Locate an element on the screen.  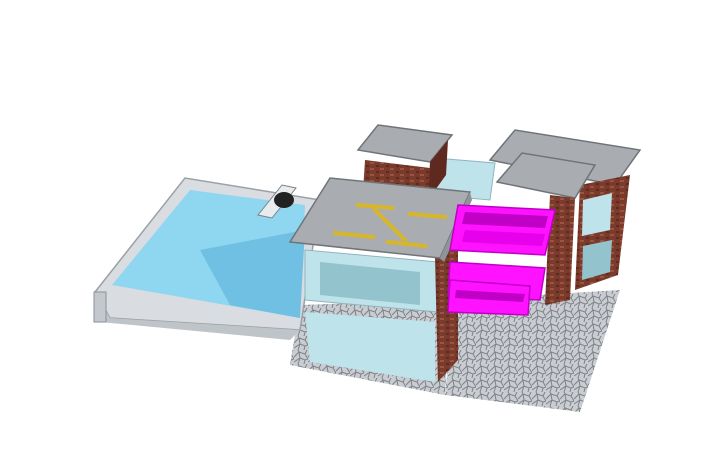
magenta-shelves is located at coordinates (501, 260).